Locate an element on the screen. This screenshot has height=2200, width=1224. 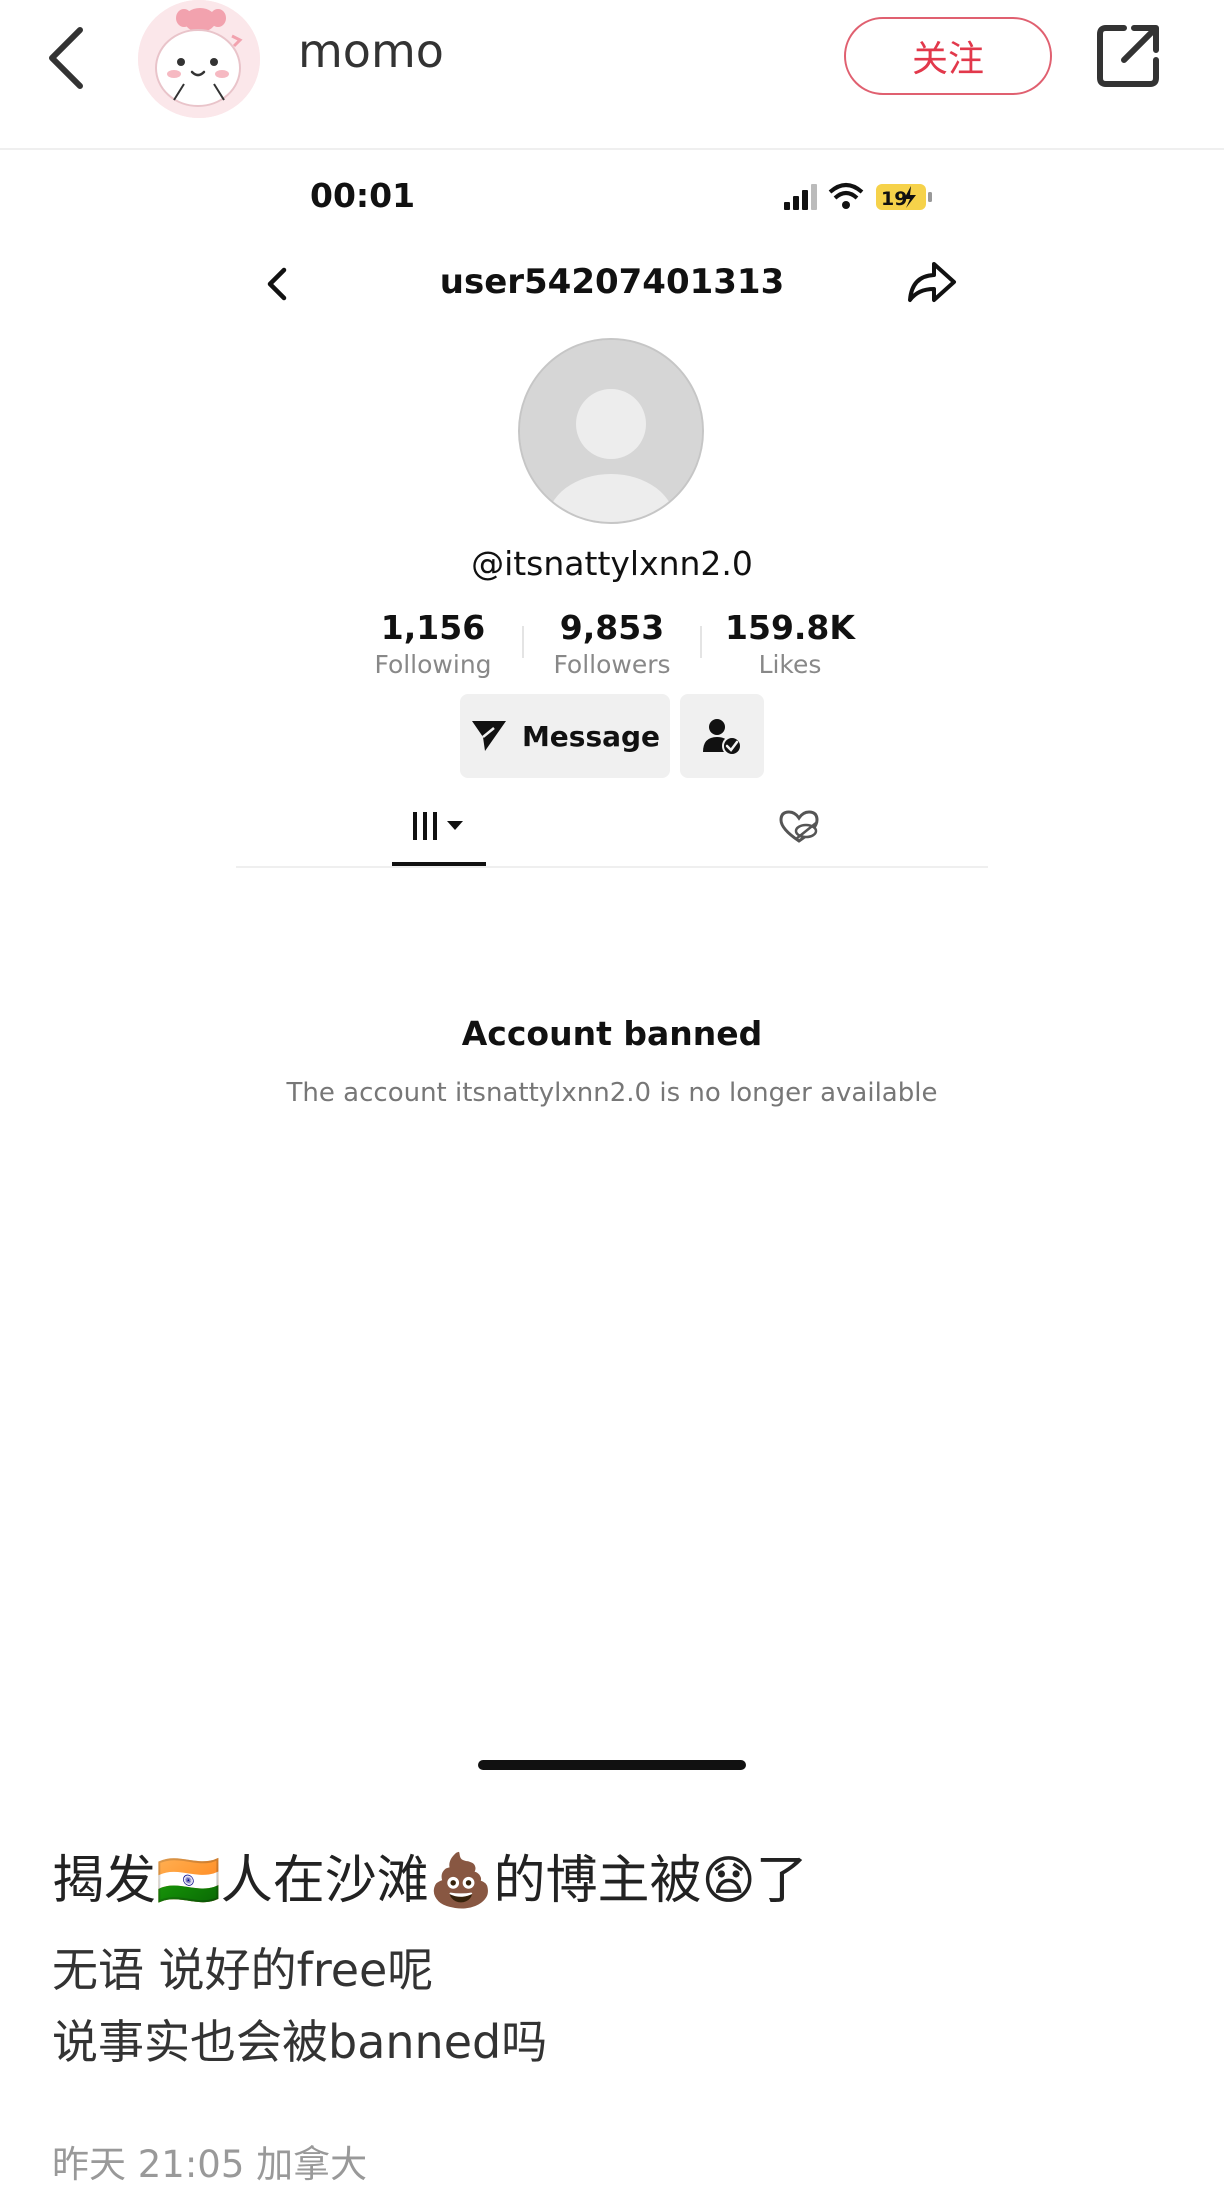
tab-videos is located at coordinates (439, 828).